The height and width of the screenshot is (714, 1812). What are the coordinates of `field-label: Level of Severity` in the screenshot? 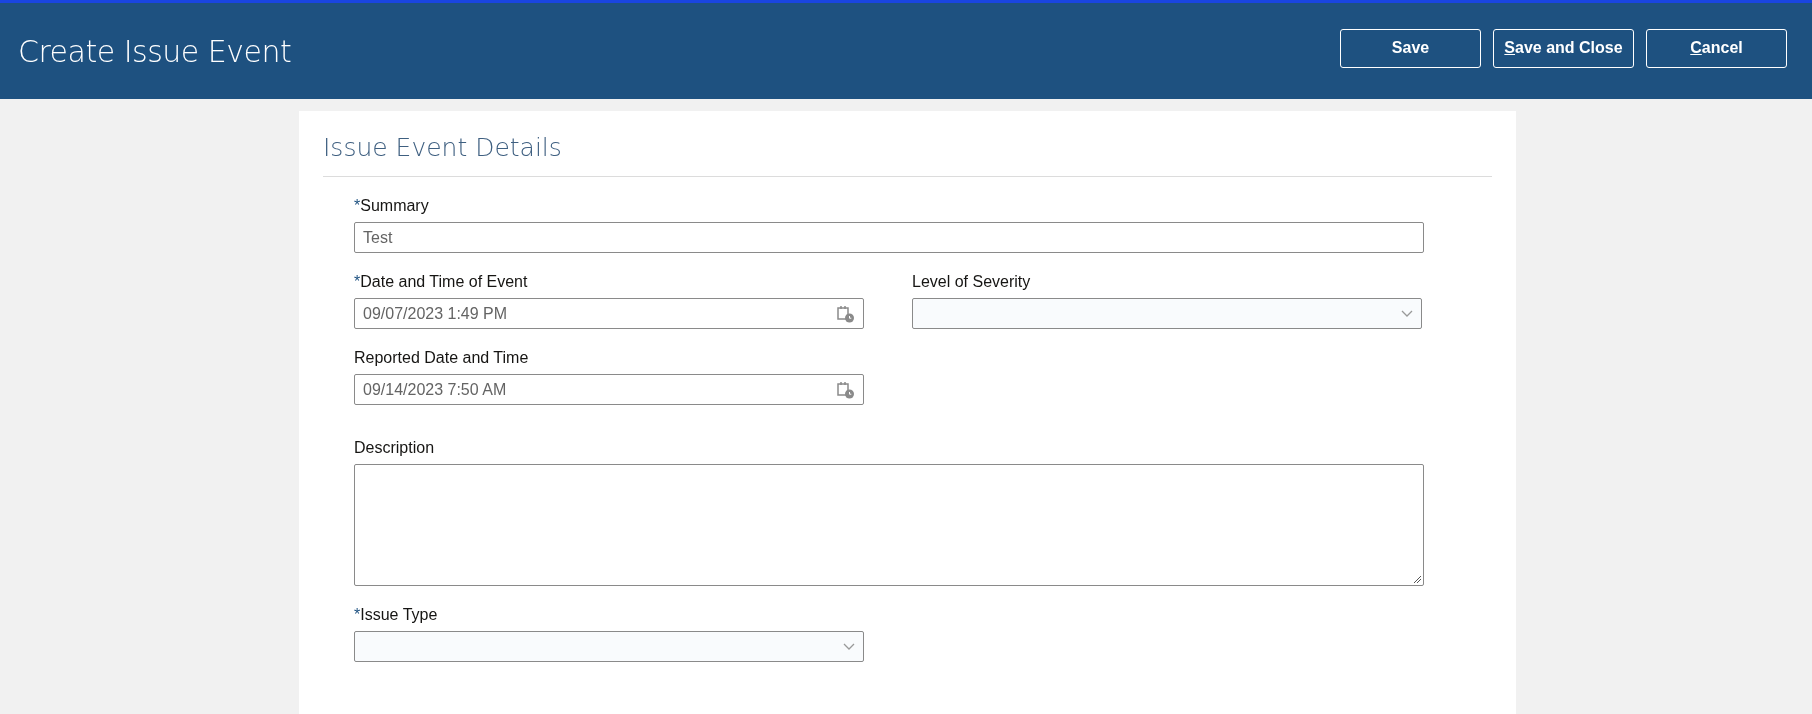 It's located at (971, 282).